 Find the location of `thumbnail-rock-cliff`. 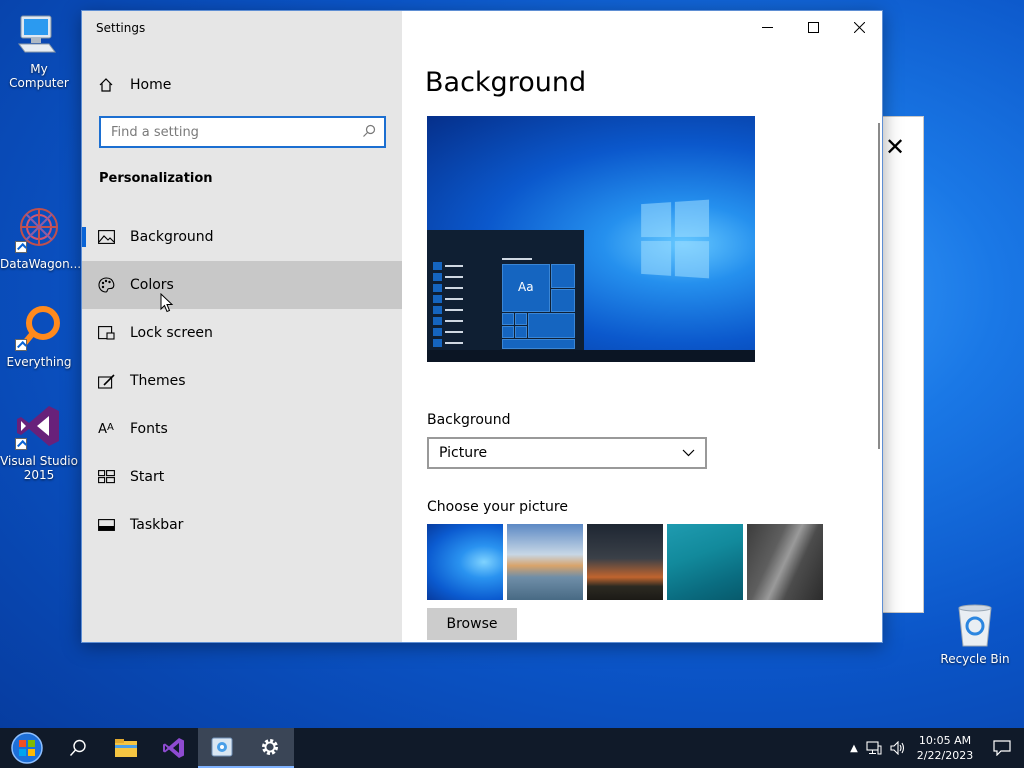

thumbnail-rock-cliff is located at coordinates (785, 562).